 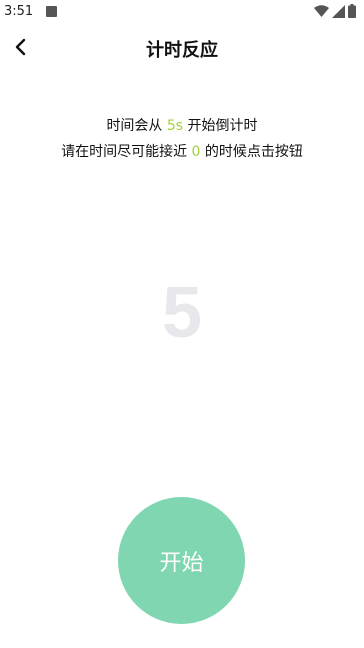 I want to click on wifi-icon, so click(x=321, y=12).